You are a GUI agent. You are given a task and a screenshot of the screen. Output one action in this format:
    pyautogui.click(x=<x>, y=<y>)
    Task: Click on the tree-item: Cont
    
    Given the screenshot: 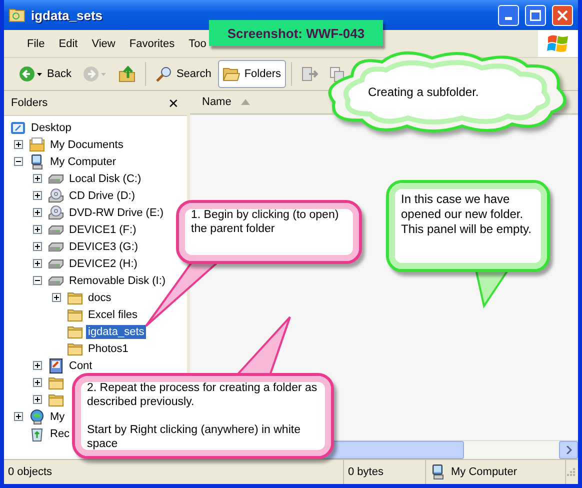 What is the action you would take?
    pyautogui.click(x=80, y=365)
    